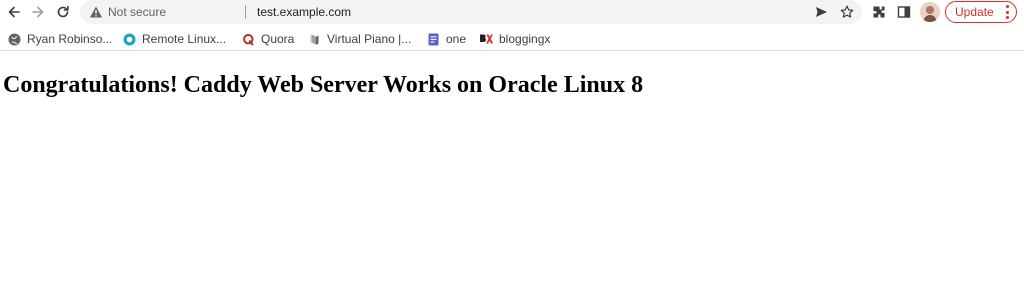 Image resolution: width=1024 pixels, height=305 pixels. I want to click on bookmark-label: Quora, so click(278, 39).